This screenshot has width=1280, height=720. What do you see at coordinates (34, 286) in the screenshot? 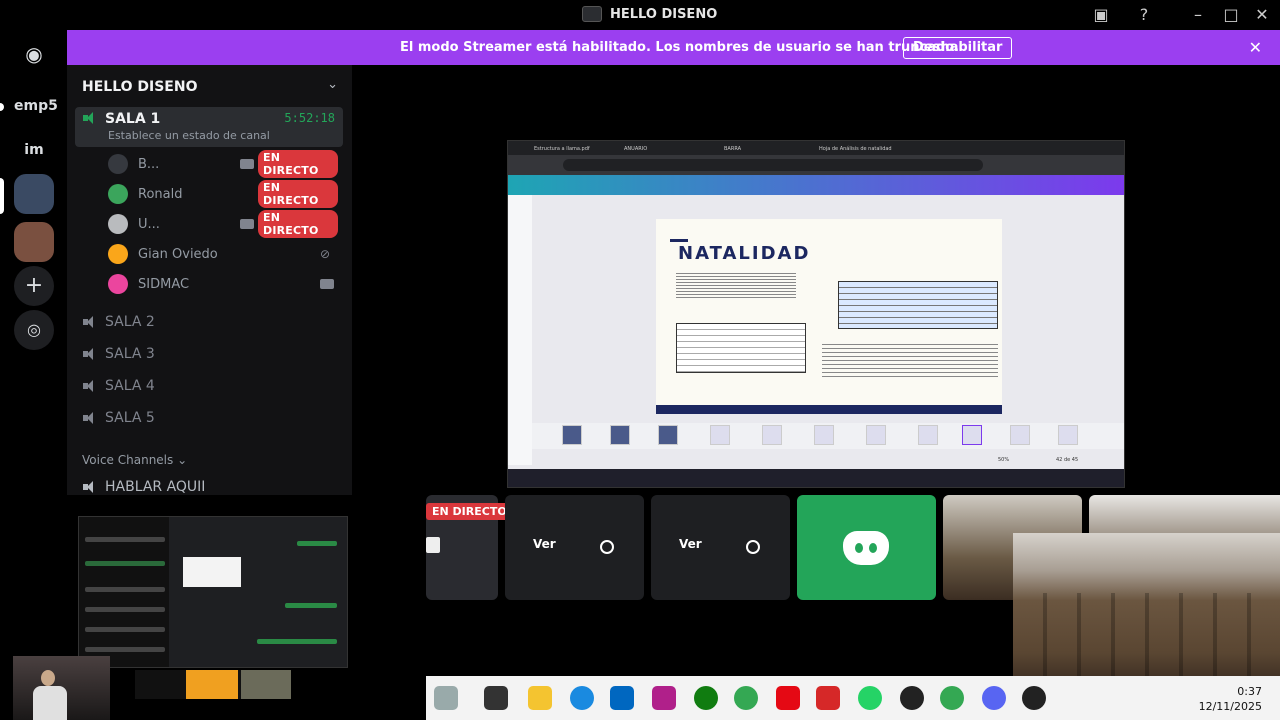
I see `add-server-icon: +` at bounding box center [34, 286].